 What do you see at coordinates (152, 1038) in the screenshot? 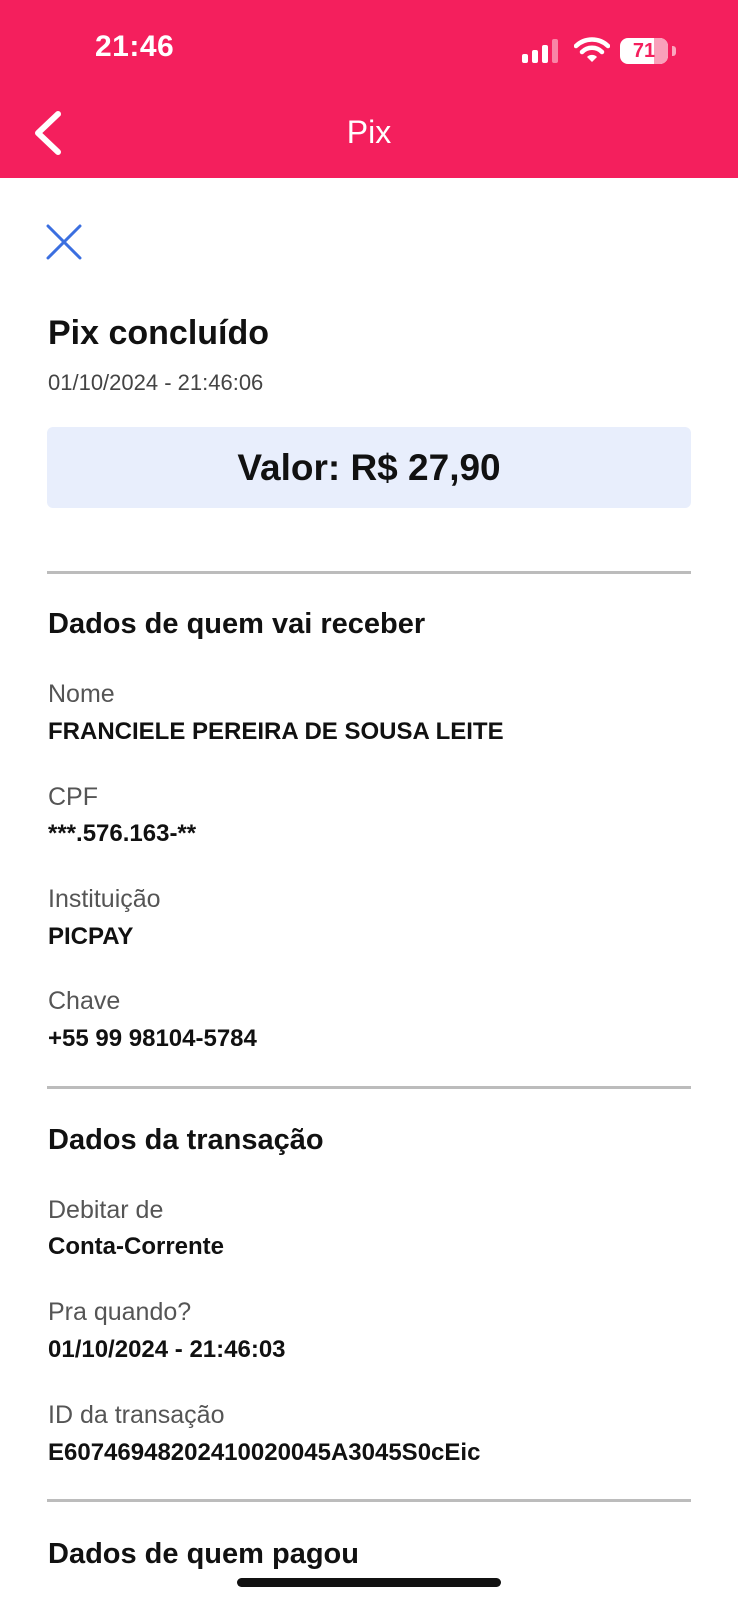
I see `receiver-key-value: +55 99 98104-5784` at bounding box center [152, 1038].